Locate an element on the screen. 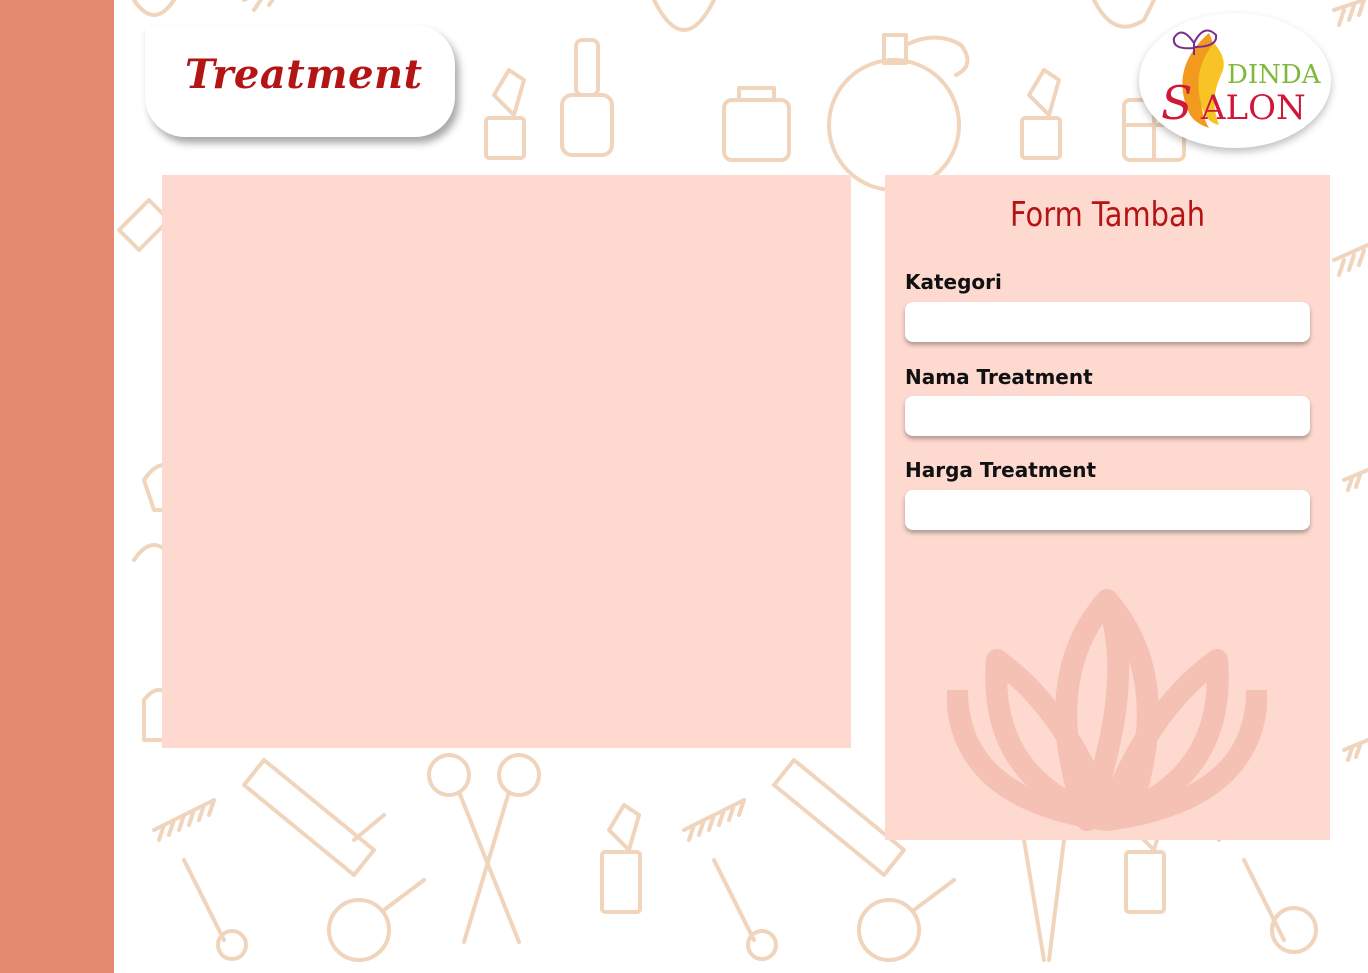  page-title: Treatment is located at coordinates (304, 74).